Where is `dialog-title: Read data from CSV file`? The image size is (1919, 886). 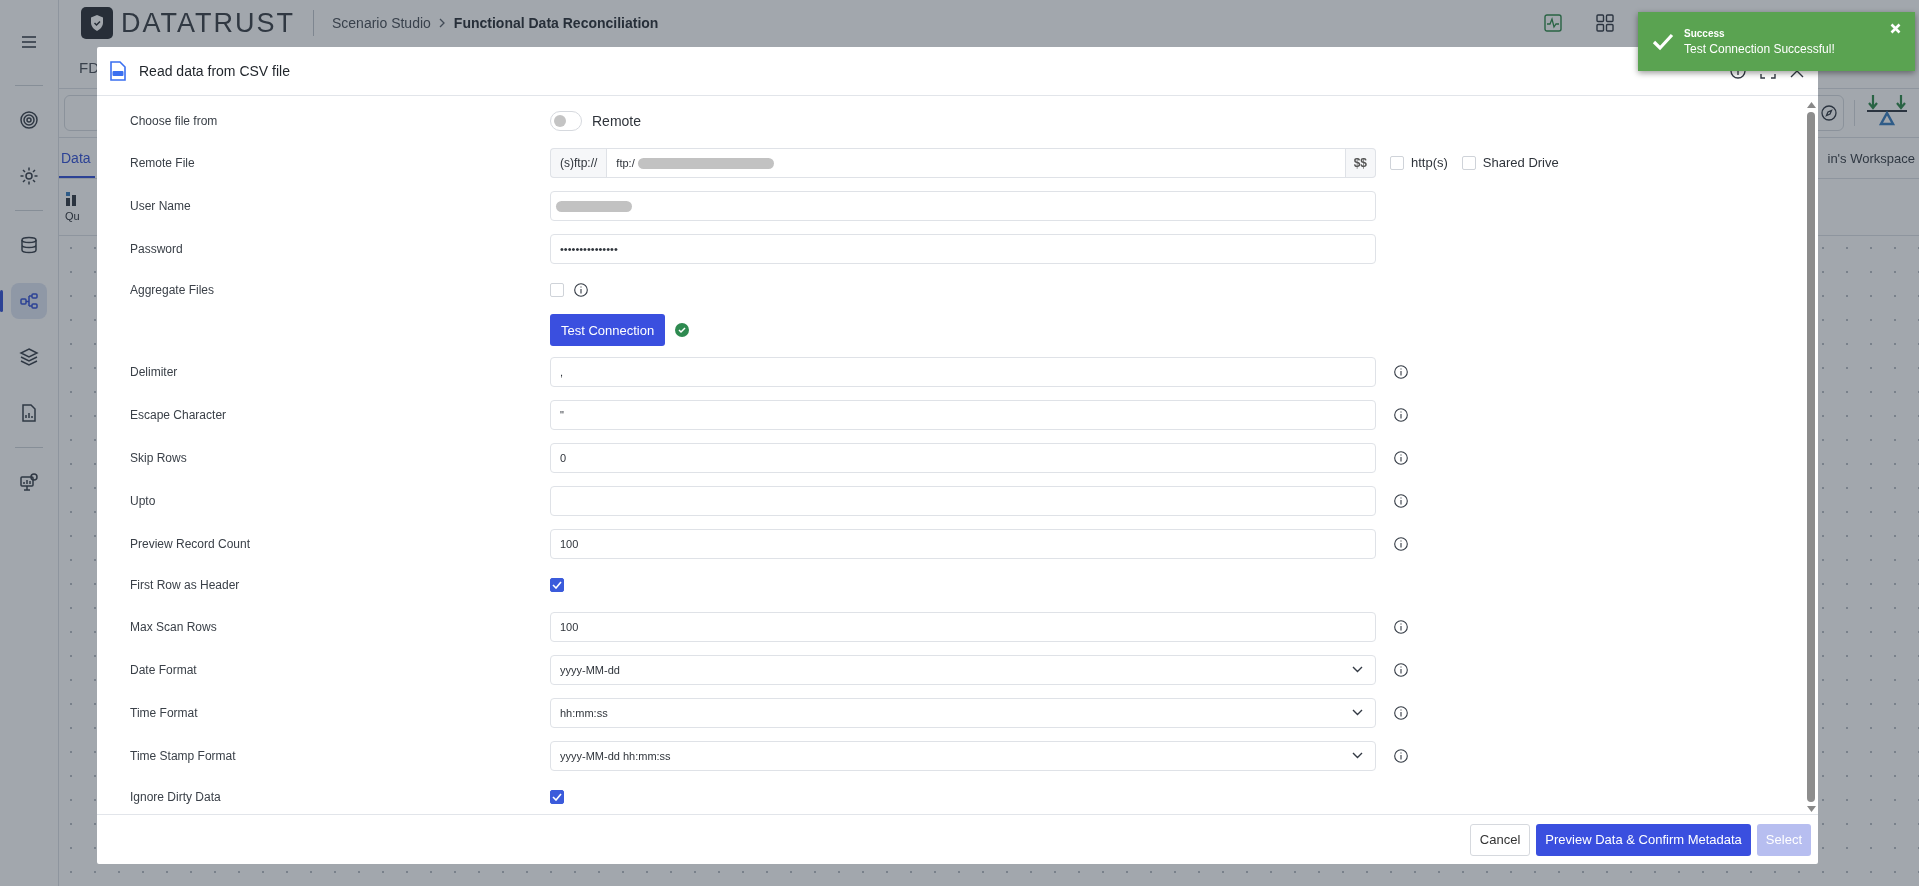
dialog-title: Read data from CSV file is located at coordinates (214, 71).